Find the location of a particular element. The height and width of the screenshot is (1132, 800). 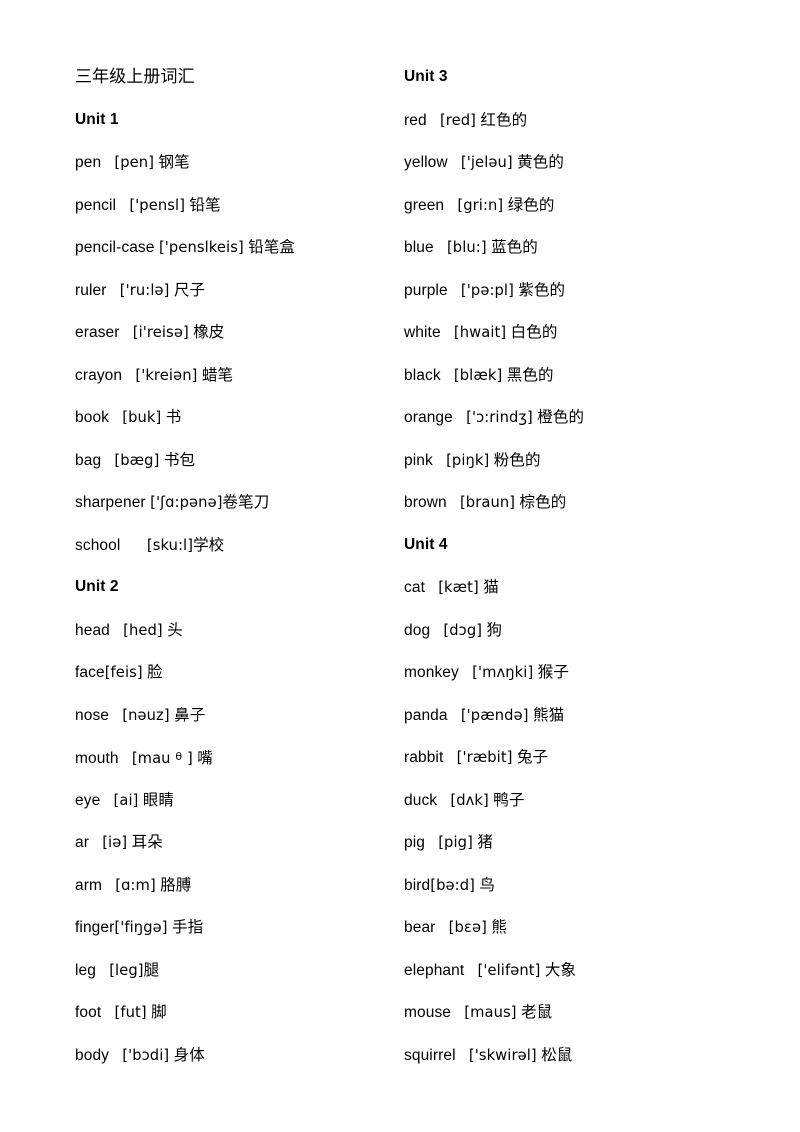

entry-phonetic: [hwait] is located at coordinates (480, 332).